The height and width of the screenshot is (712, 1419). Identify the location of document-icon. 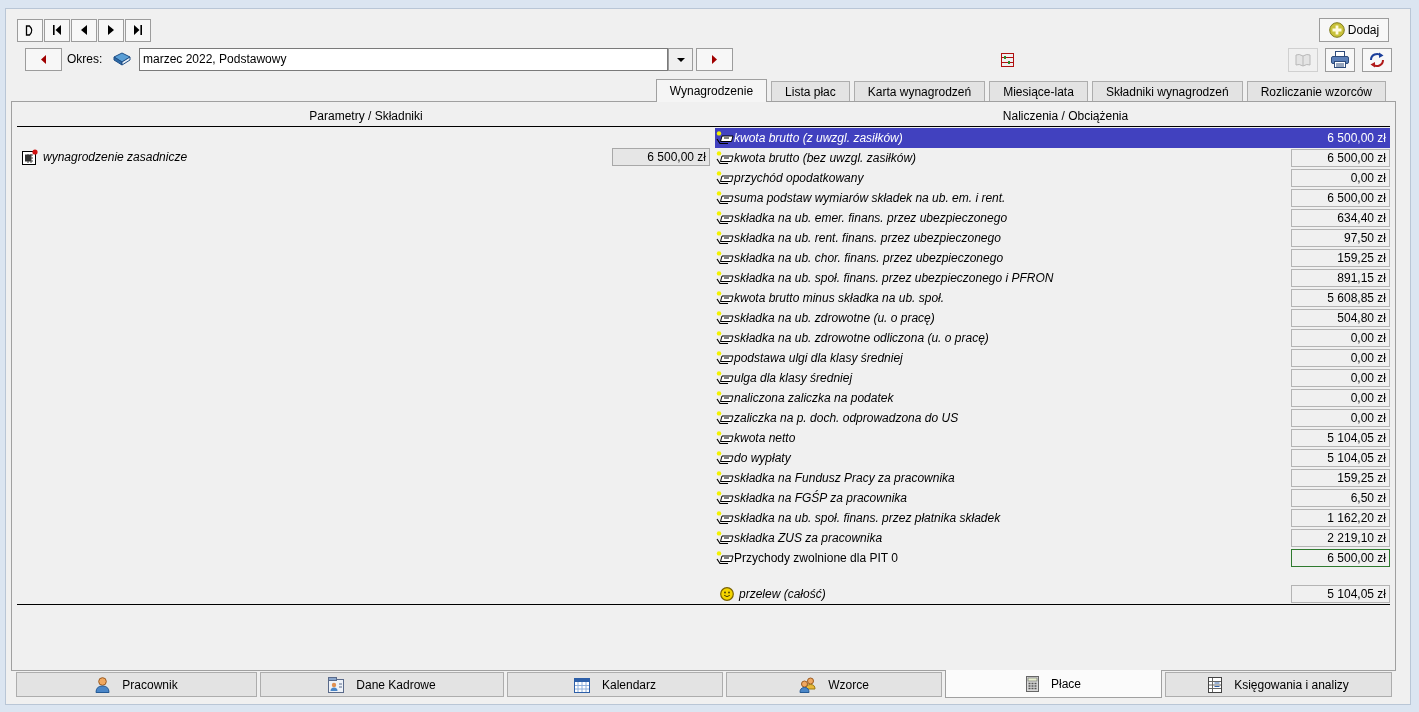
(30, 157).